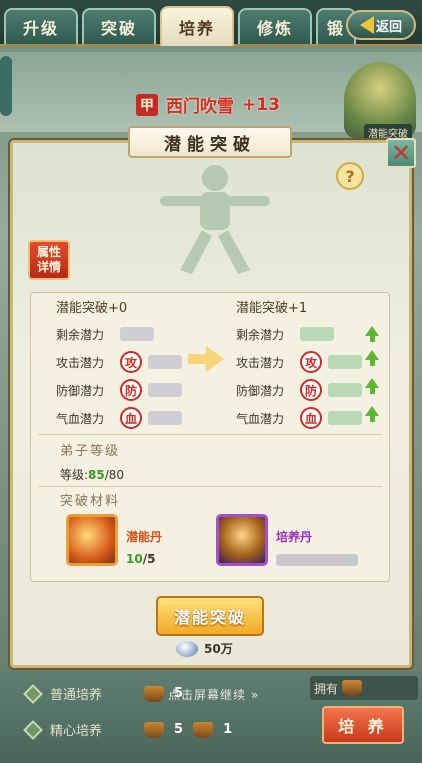  Describe the element at coordinates (90, 451) in the screenshot. I see `disciple-level-title: 弟子等级` at that location.